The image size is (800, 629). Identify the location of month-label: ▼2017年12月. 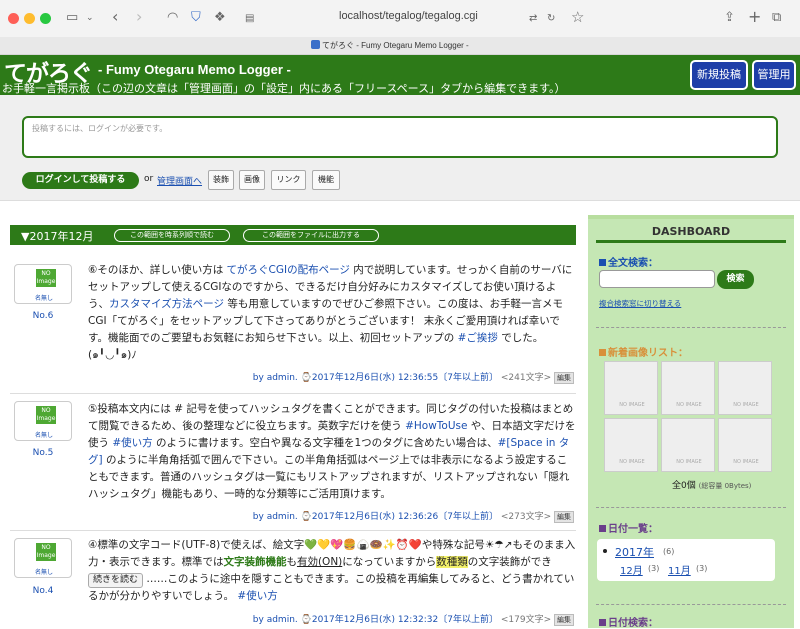
(57, 236).